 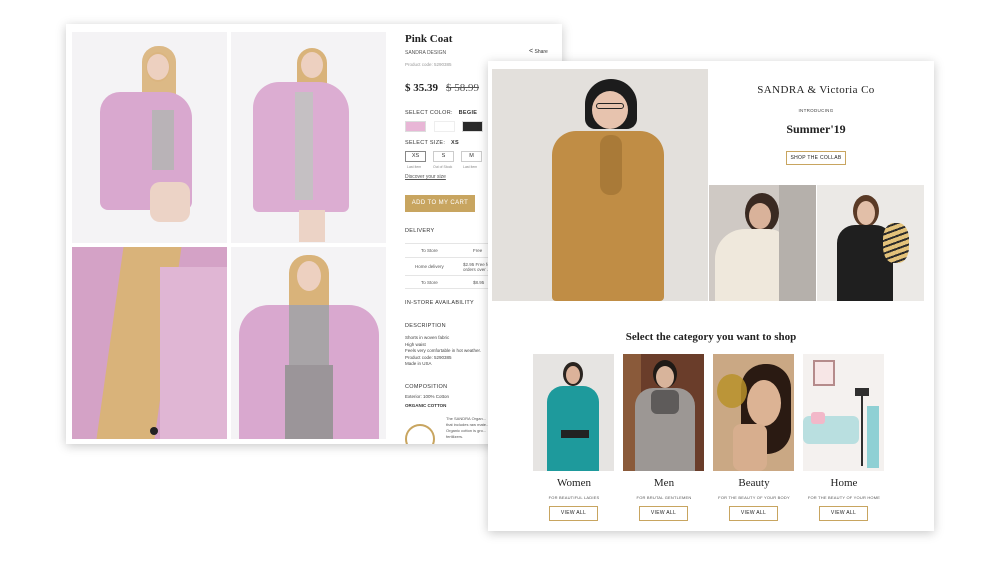 What do you see at coordinates (462, 88) in the screenshot?
I see `price-old: $ 58.99` at bounding box center [462, 88].